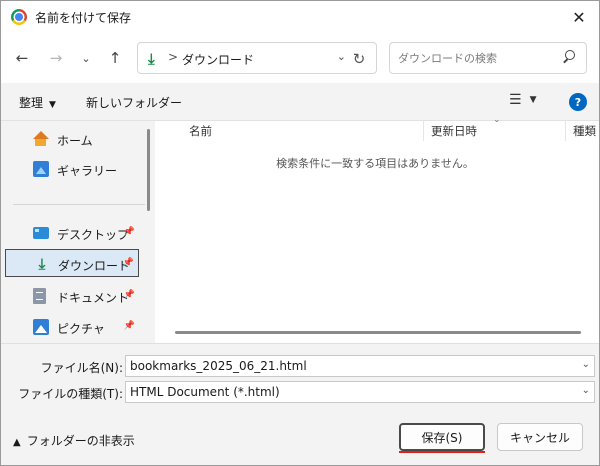  I want to click on address-history-chevron-icon: ⌄, so click(341, 56).